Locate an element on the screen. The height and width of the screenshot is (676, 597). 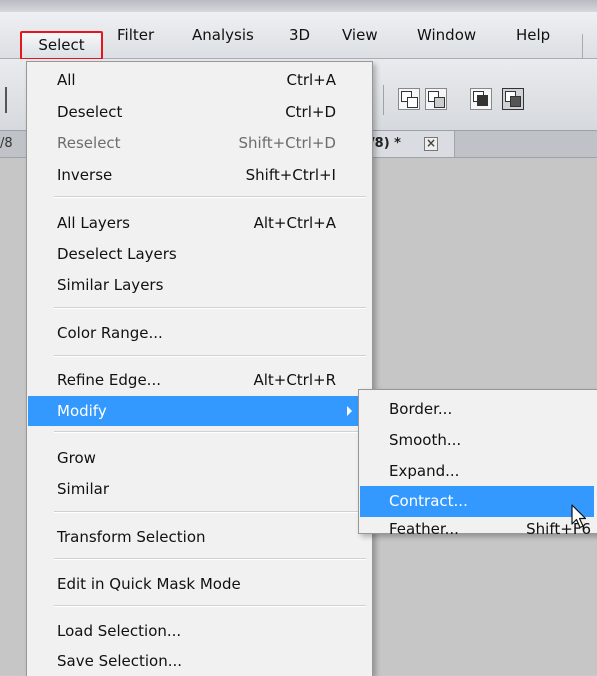
menu-analysis: Analysis is located at coordinates (223, 35).